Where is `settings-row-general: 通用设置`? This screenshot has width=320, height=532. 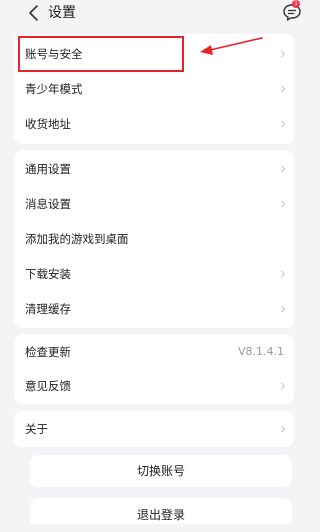
settings-row-general: 通用设置 is located at coordinates (154, 169).